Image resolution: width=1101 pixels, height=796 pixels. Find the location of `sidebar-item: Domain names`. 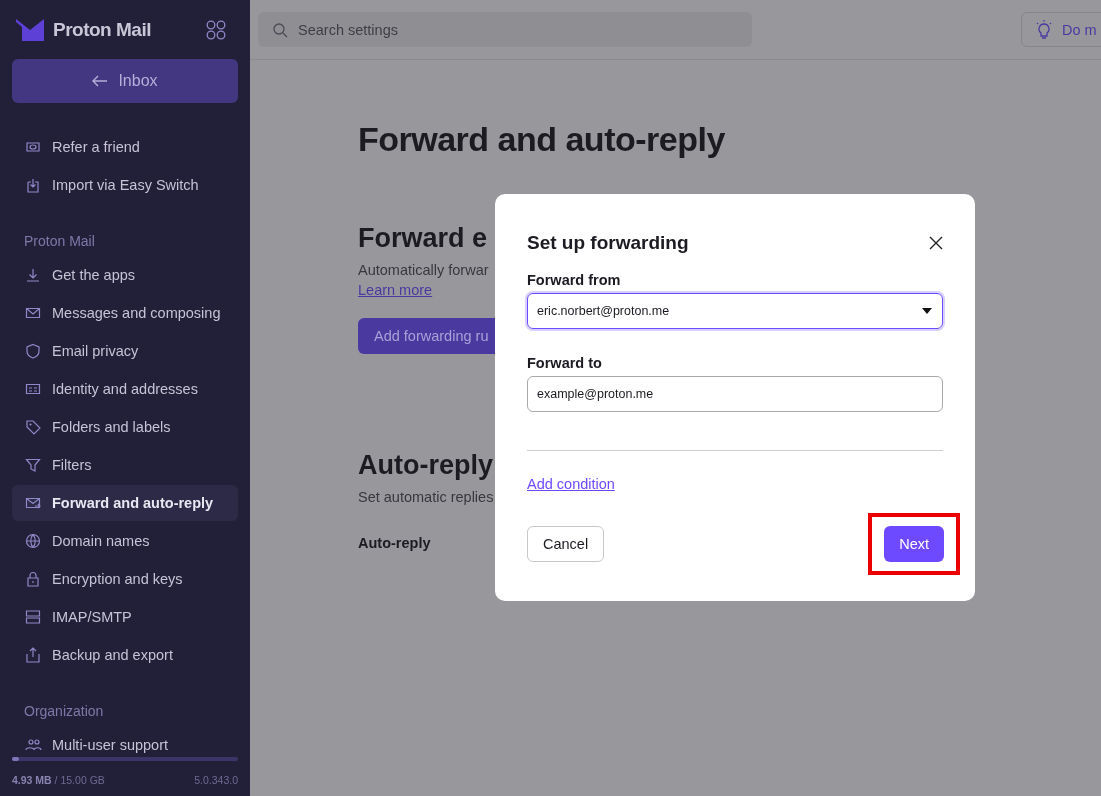

sidebar-item: Domain names is located at coordinates (125, 541).